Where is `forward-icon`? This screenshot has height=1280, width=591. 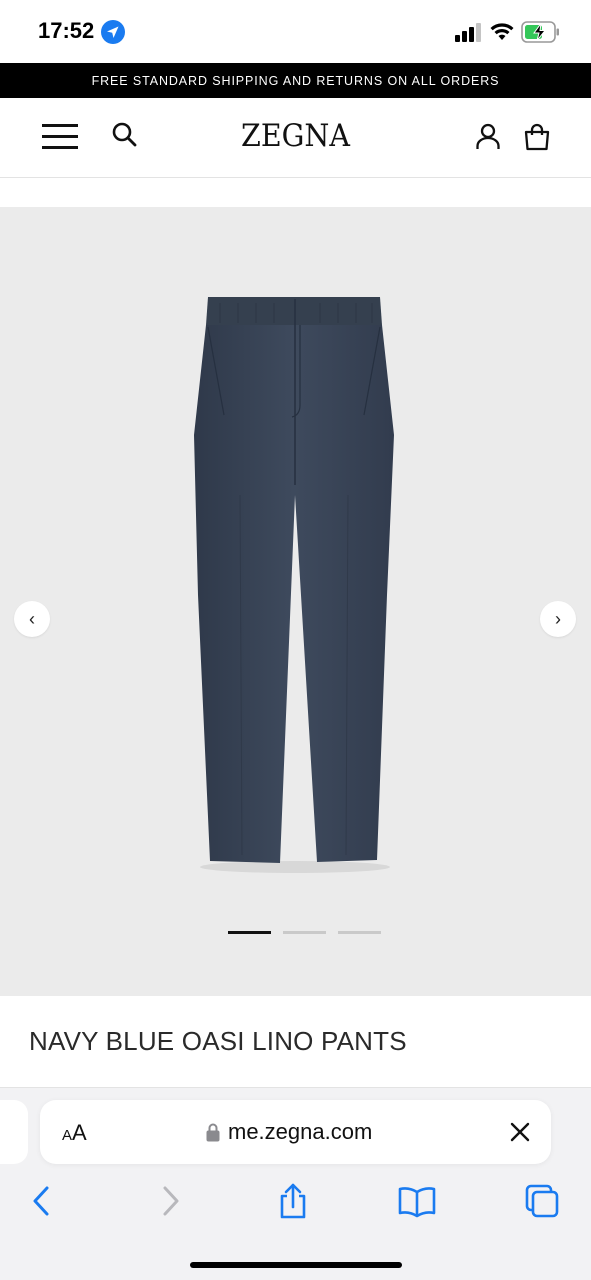 forward-icon is located at coordinates (170, 1201).